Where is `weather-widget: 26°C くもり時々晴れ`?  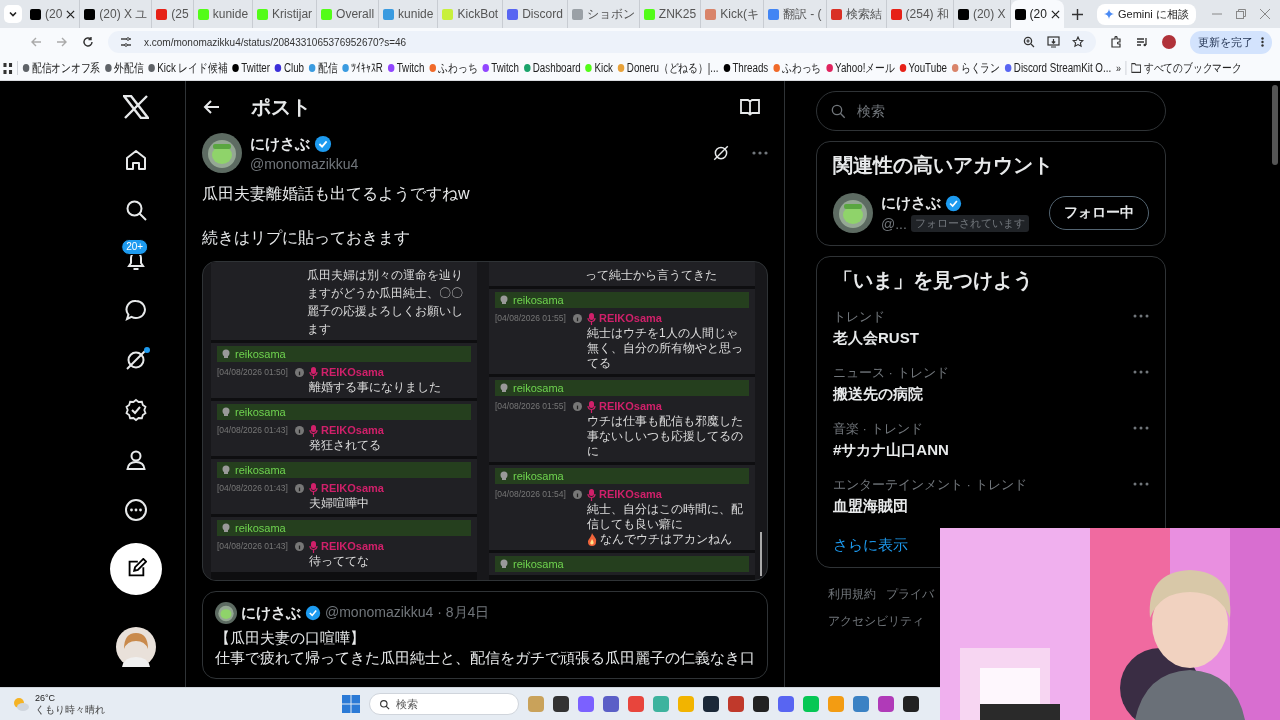 weather-widget: 26°C くもり時々晴れ is located at coordinates (171, 704).